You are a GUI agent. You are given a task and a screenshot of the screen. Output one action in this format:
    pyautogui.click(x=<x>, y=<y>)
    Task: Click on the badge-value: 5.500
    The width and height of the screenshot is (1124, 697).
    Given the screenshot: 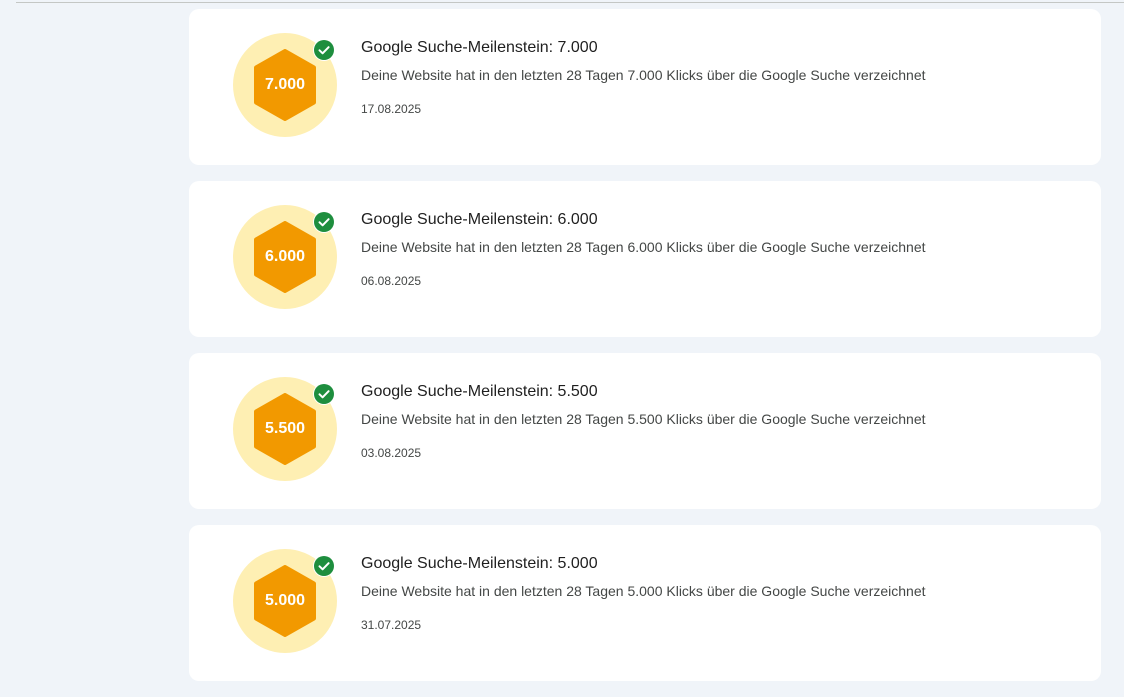 What is the action you would take?
    pyautogui.click(x=285, y=428)
    